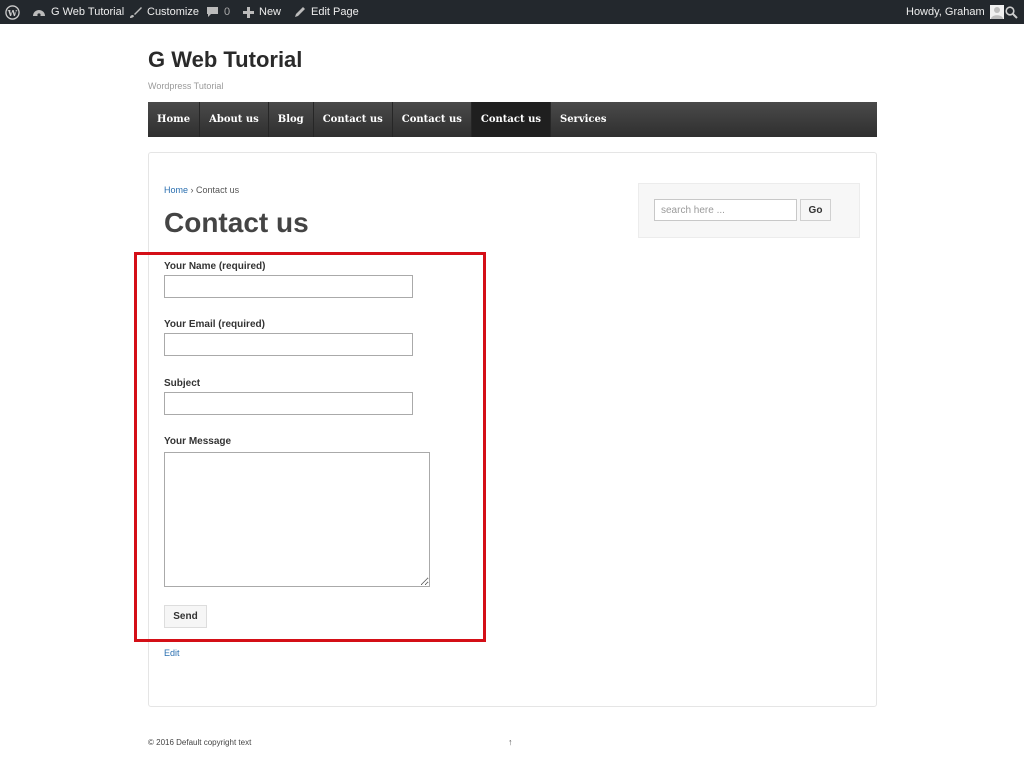 The image size is (1024, 765). Describe the element at coordinates (353, 119) in the screenshot. I see `nav-item-contact-us-1: Contact us` at that location.